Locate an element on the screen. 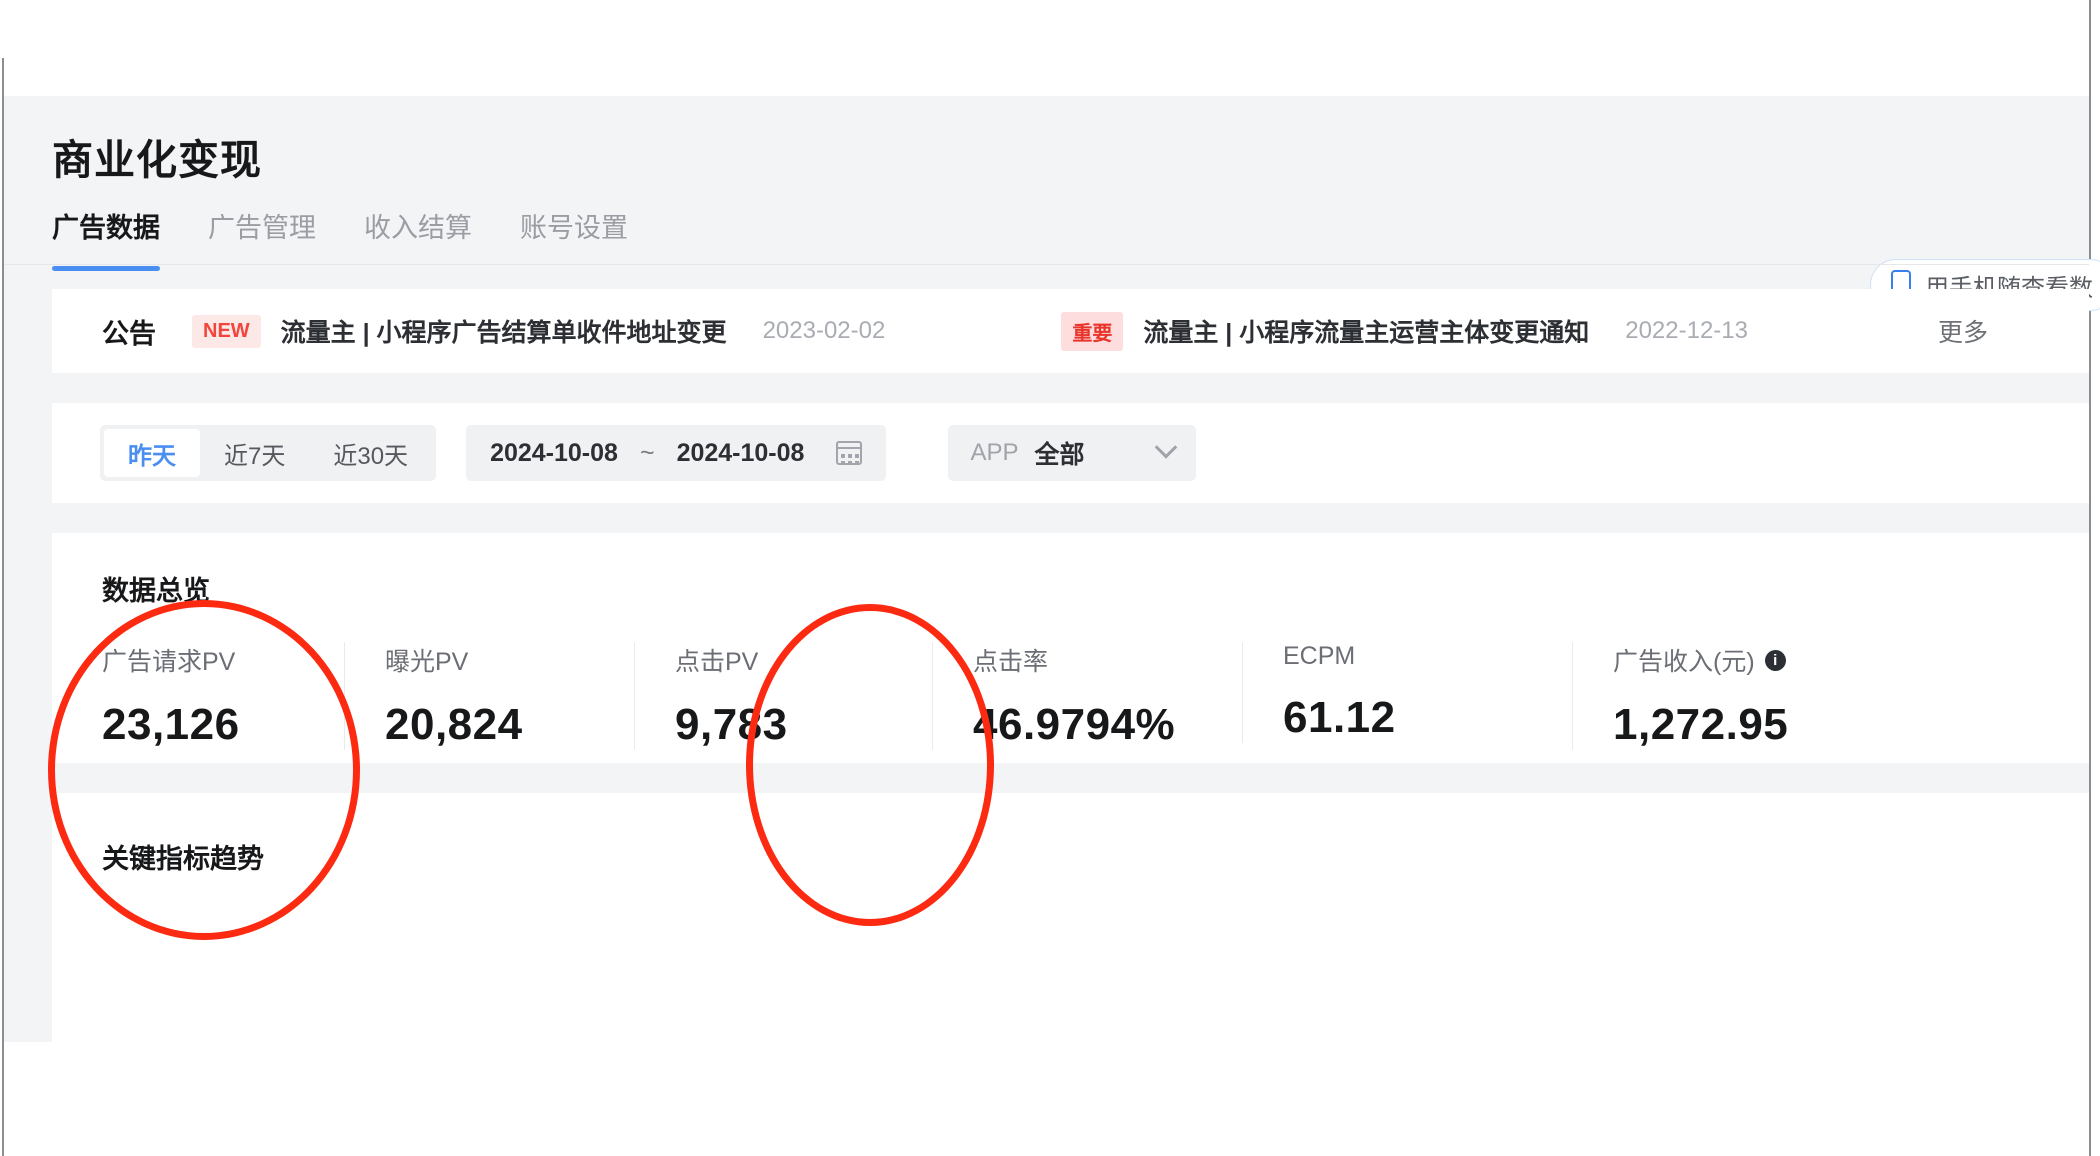 The width and height of the screenshot is (2100, 1156). announcement-item-date: 2022-12-13 is located at coordinates (1686, 330).